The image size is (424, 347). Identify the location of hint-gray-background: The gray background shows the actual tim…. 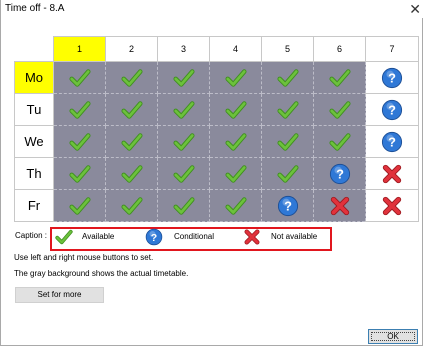
(101, 273).